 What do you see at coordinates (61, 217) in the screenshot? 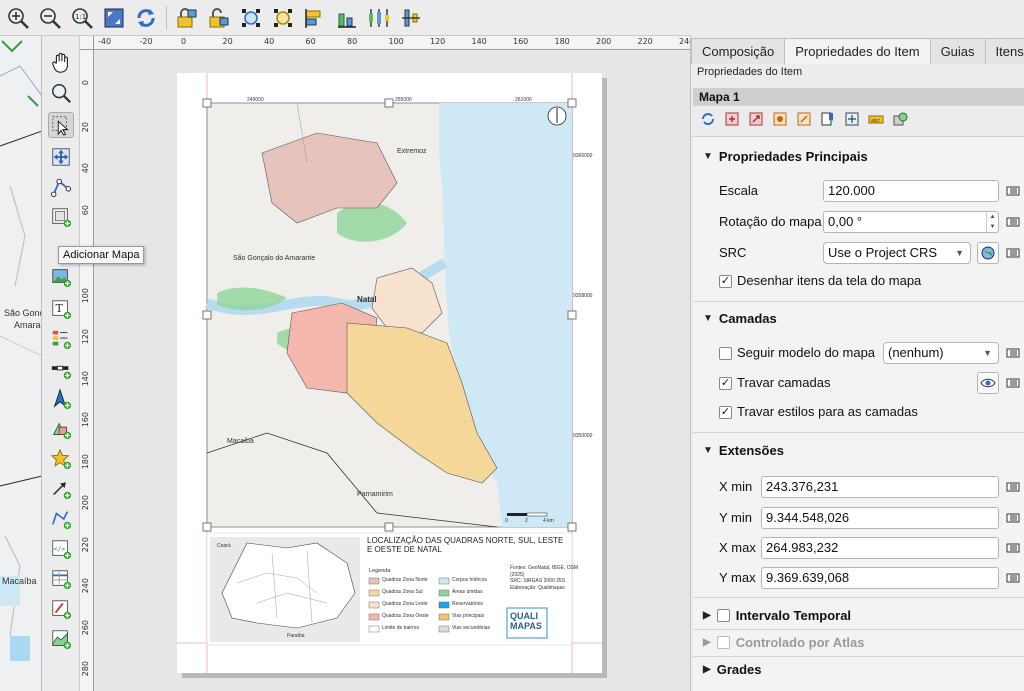
I see `add-map-icon` at bounding box center [61, 217].